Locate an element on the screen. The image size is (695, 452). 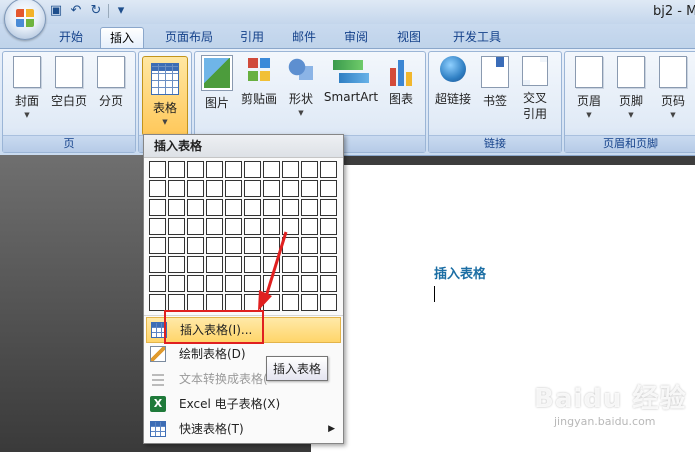
customize-icon: ▾ is located at coordinates (121, 11).